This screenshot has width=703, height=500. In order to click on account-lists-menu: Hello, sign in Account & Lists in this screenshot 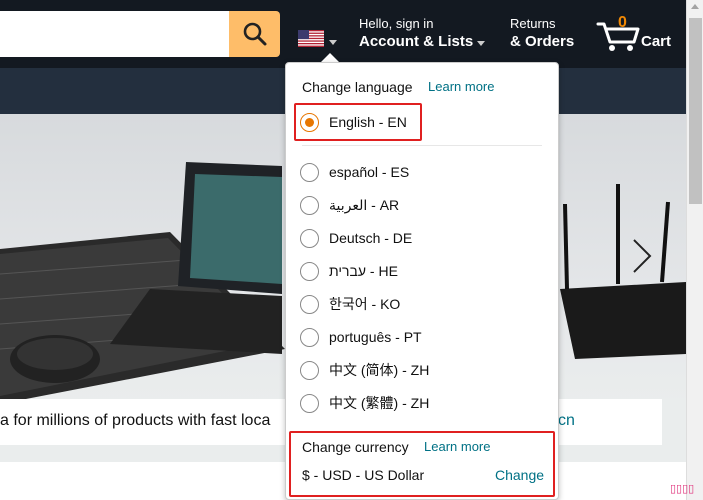, I will do `click(422, 33)`.